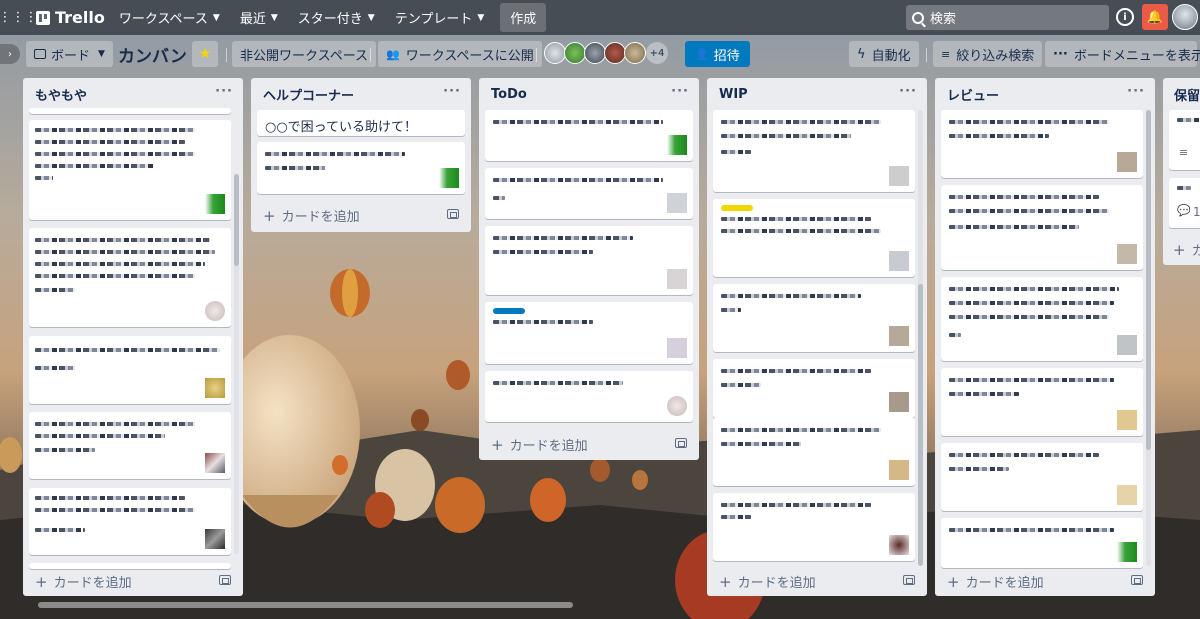  Describe the element at coordinates (361, 123) in the screenshot. I see `card: ○○で困っている助けて！` at that location.